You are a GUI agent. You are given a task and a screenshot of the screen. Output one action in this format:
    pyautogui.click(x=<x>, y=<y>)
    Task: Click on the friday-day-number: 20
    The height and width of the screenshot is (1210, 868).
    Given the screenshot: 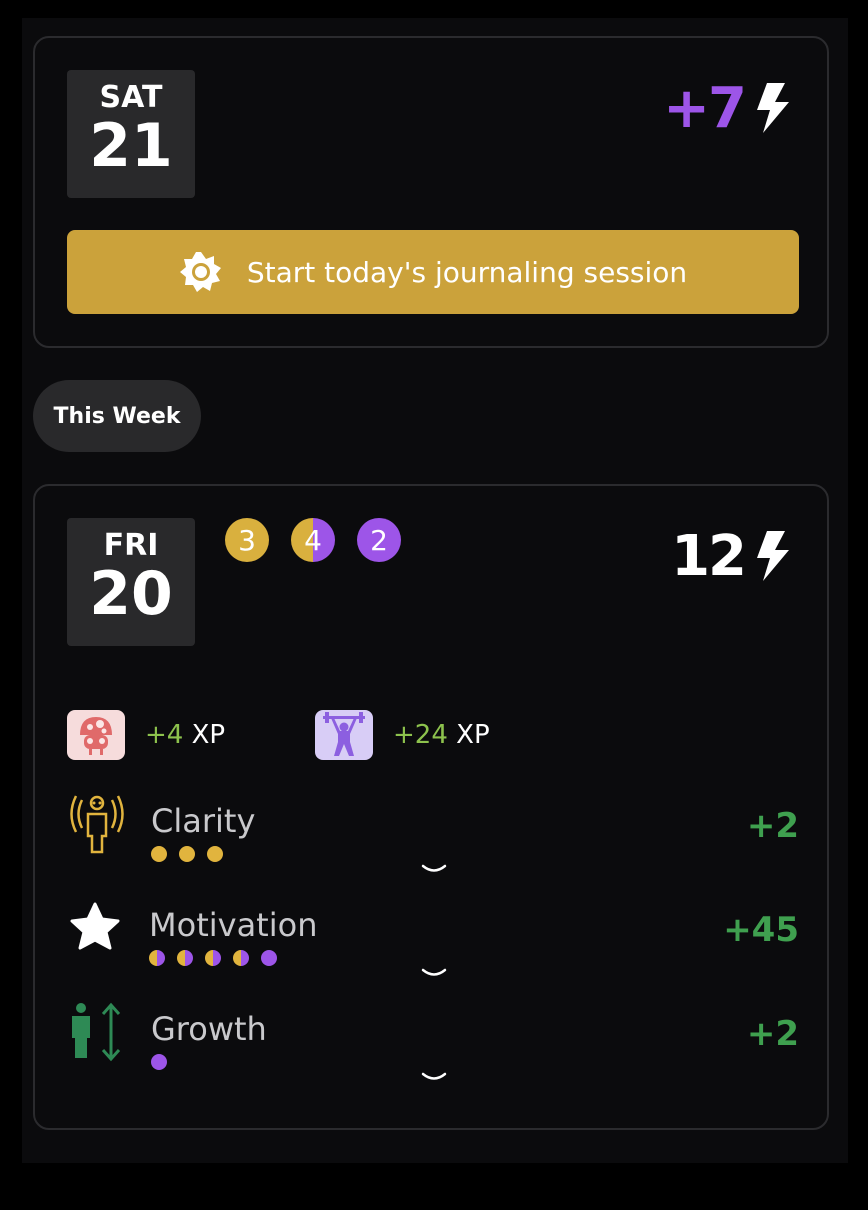 What is the action you would take?
    pyautogui.click(x=131, y=594)
    